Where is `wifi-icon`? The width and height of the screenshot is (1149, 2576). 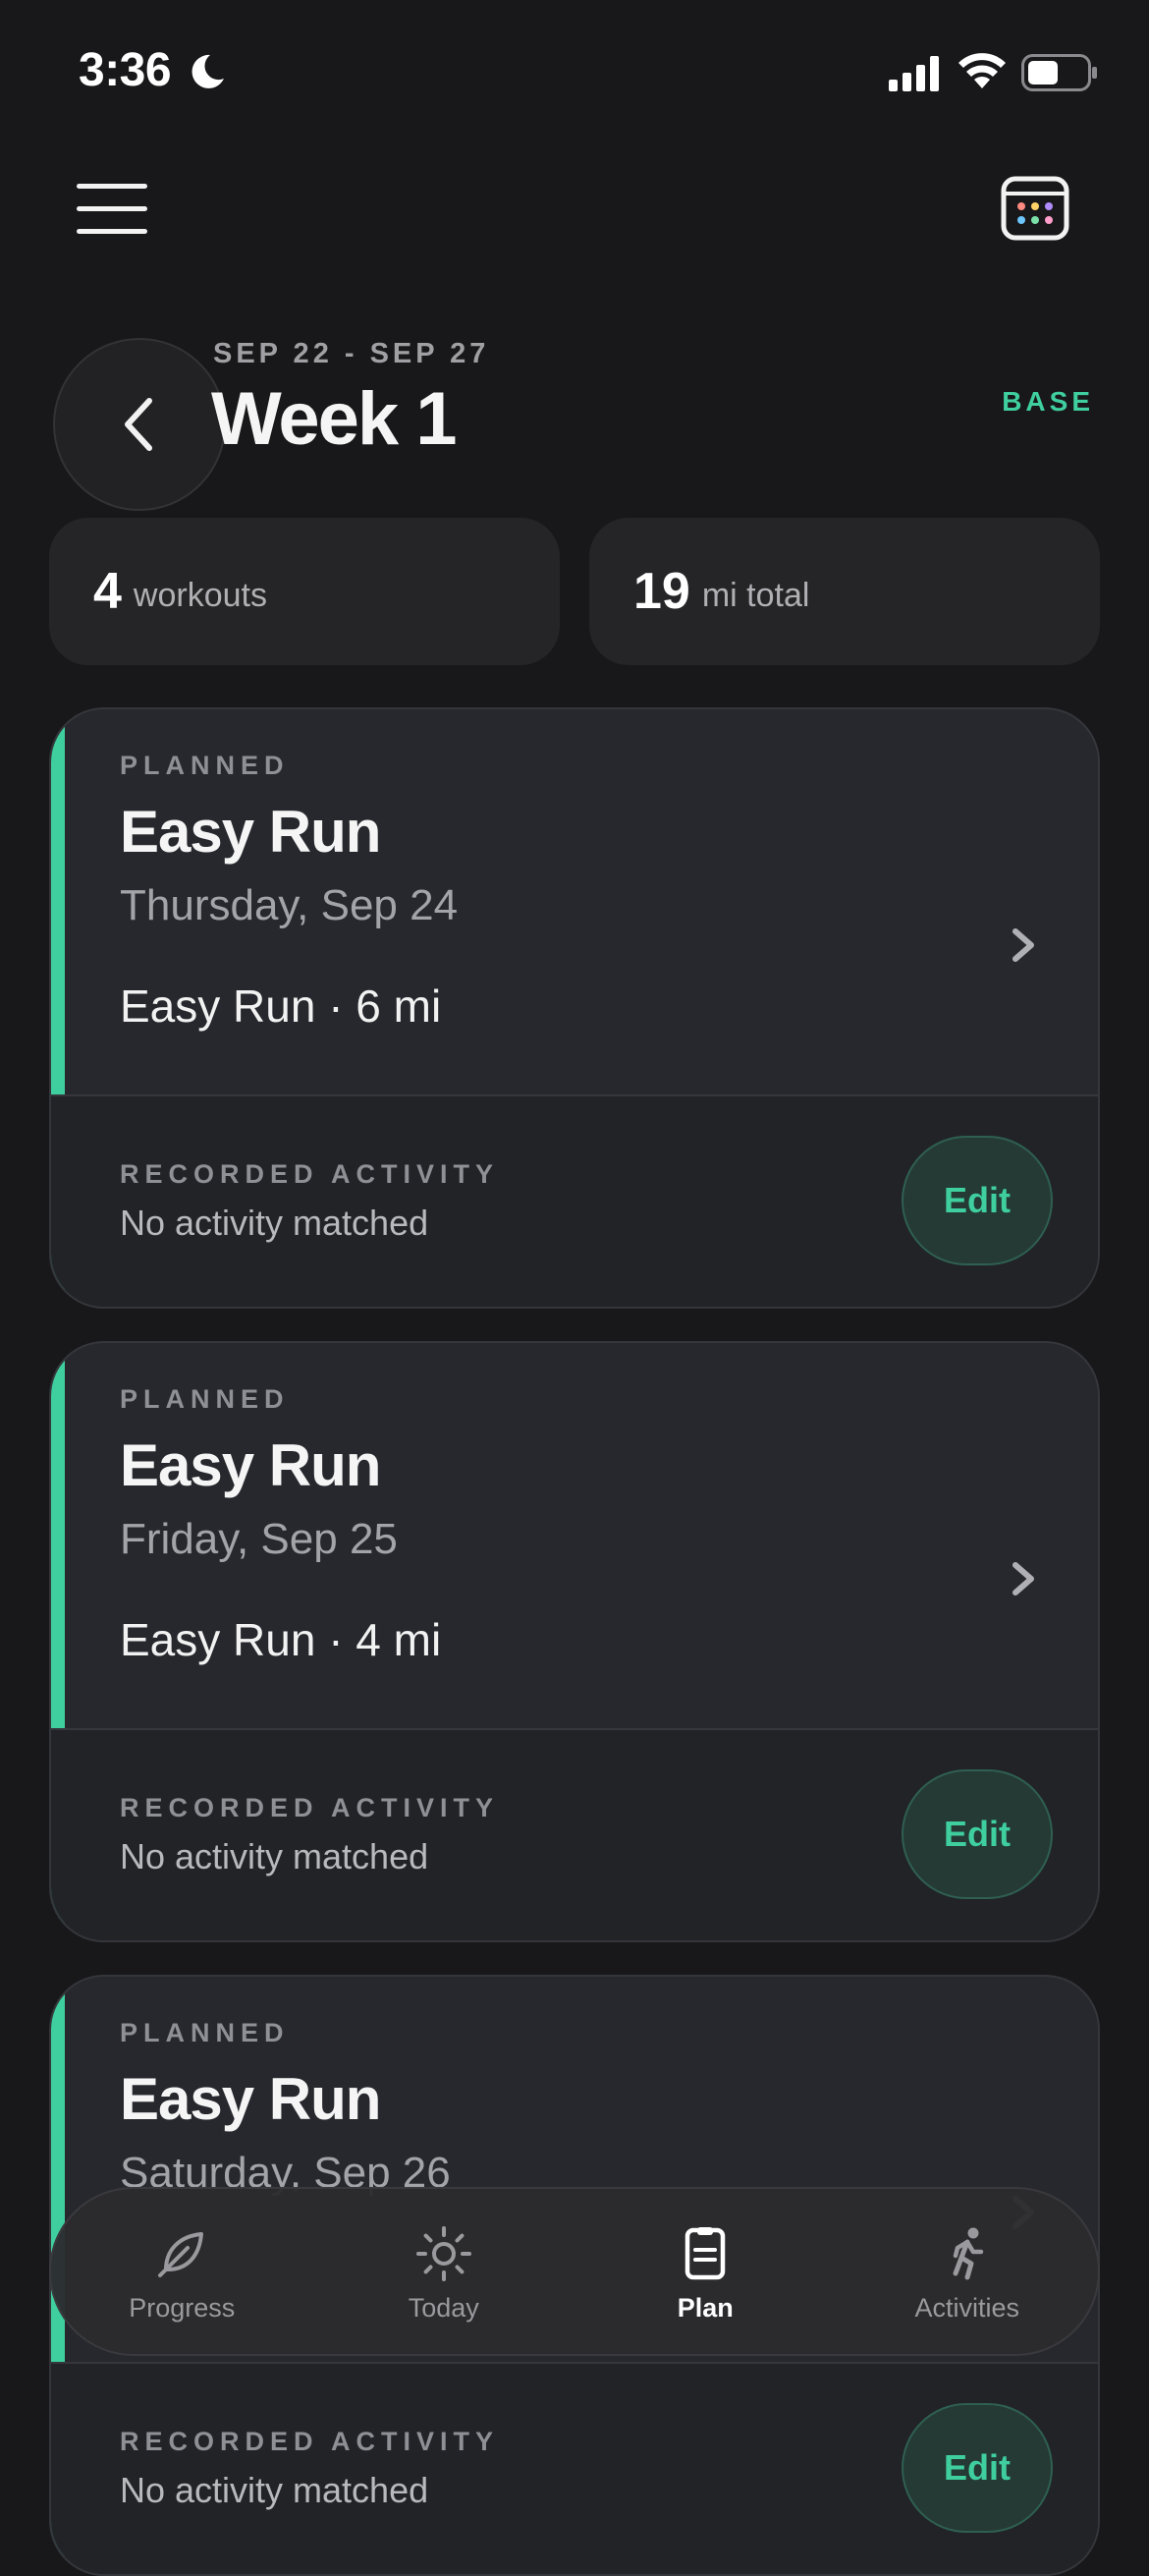
wifi-icon is located at coordinates (982, 70).